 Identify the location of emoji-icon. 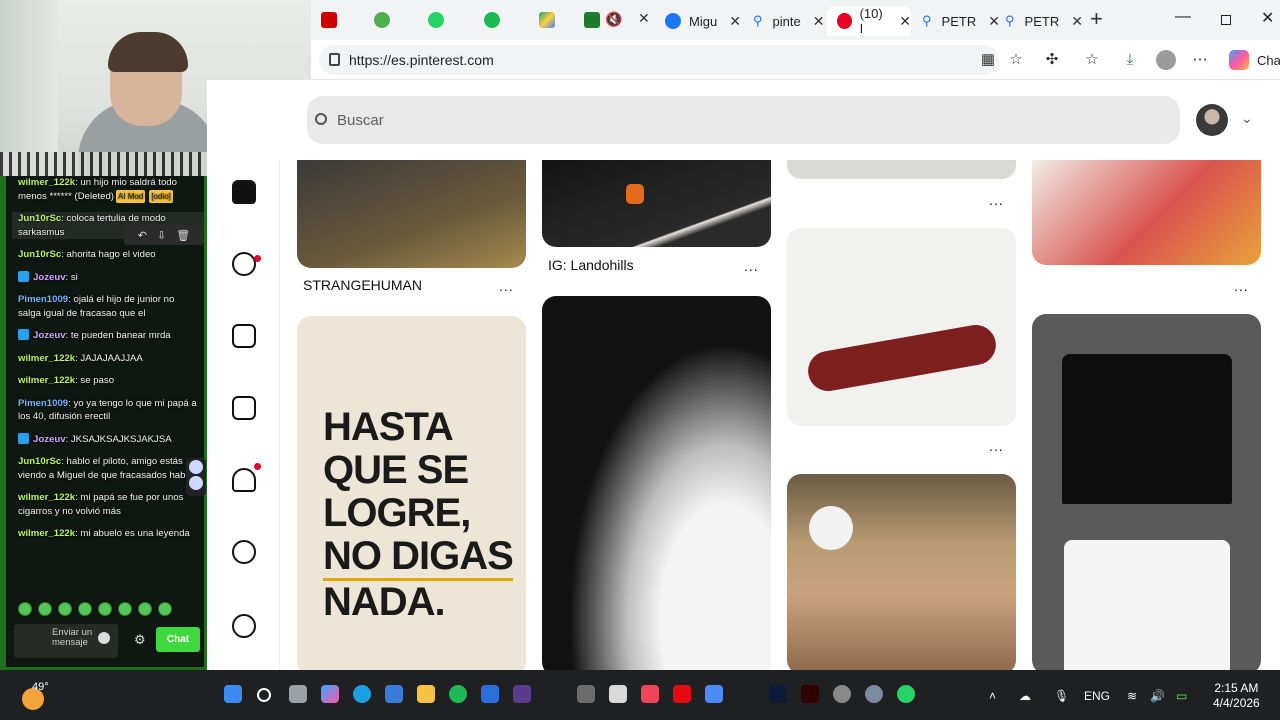
(104, 638).